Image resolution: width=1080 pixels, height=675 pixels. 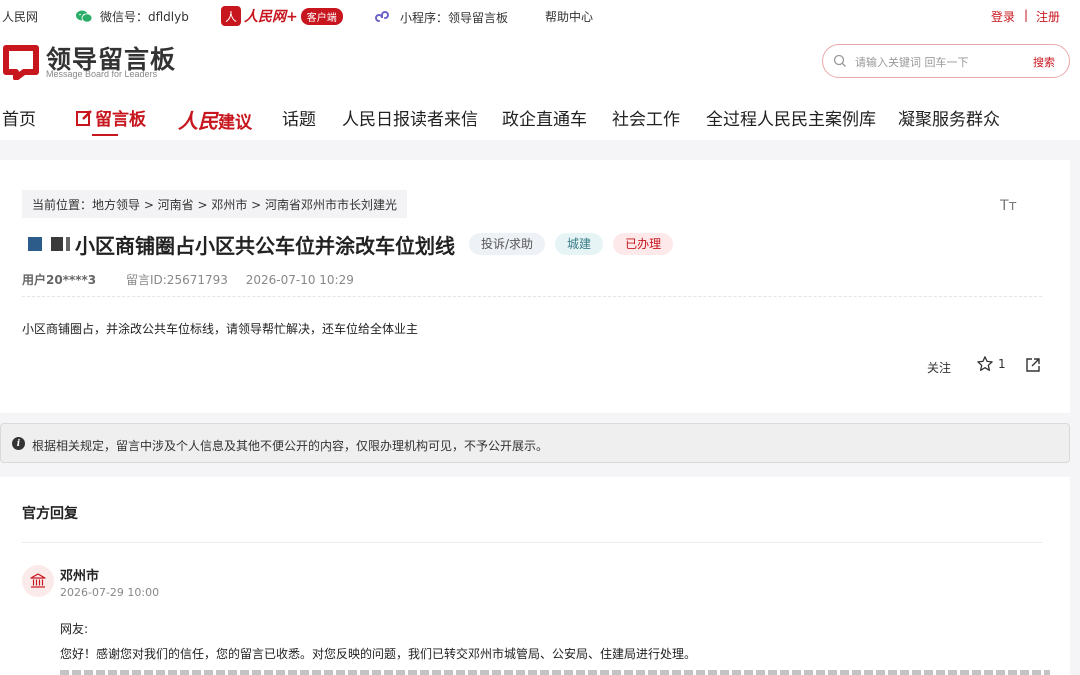 I want to click on nav-message-board: 留言板, so click(x=110, y=117).